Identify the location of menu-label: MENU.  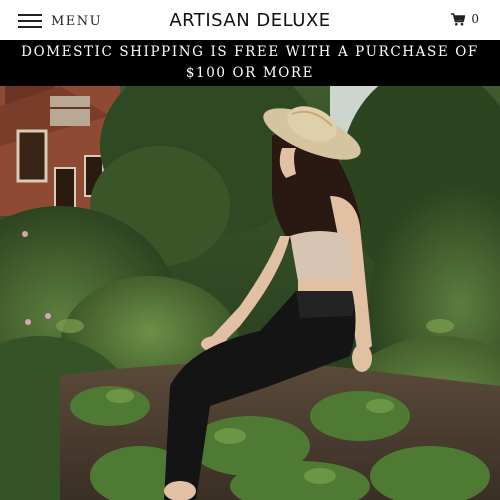
(77, 21).